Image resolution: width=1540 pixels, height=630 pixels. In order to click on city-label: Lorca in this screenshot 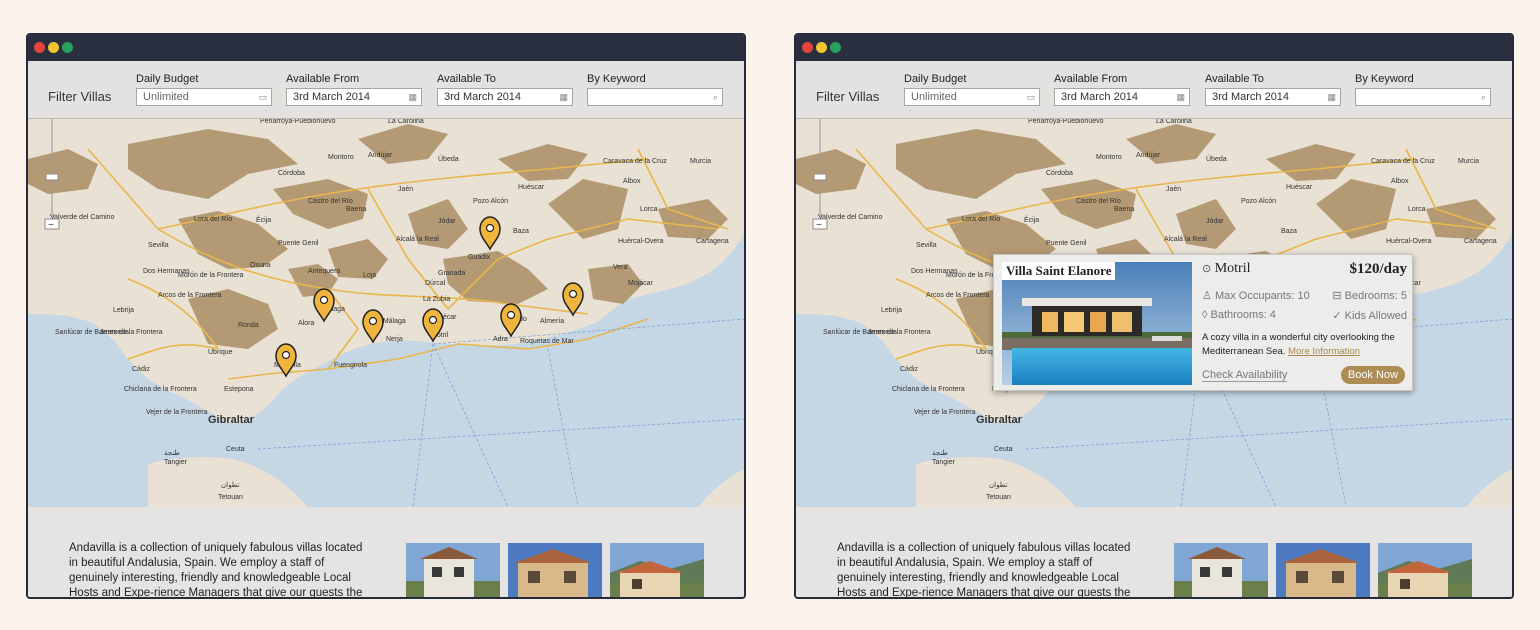, I will do `click(1417, 209)`.